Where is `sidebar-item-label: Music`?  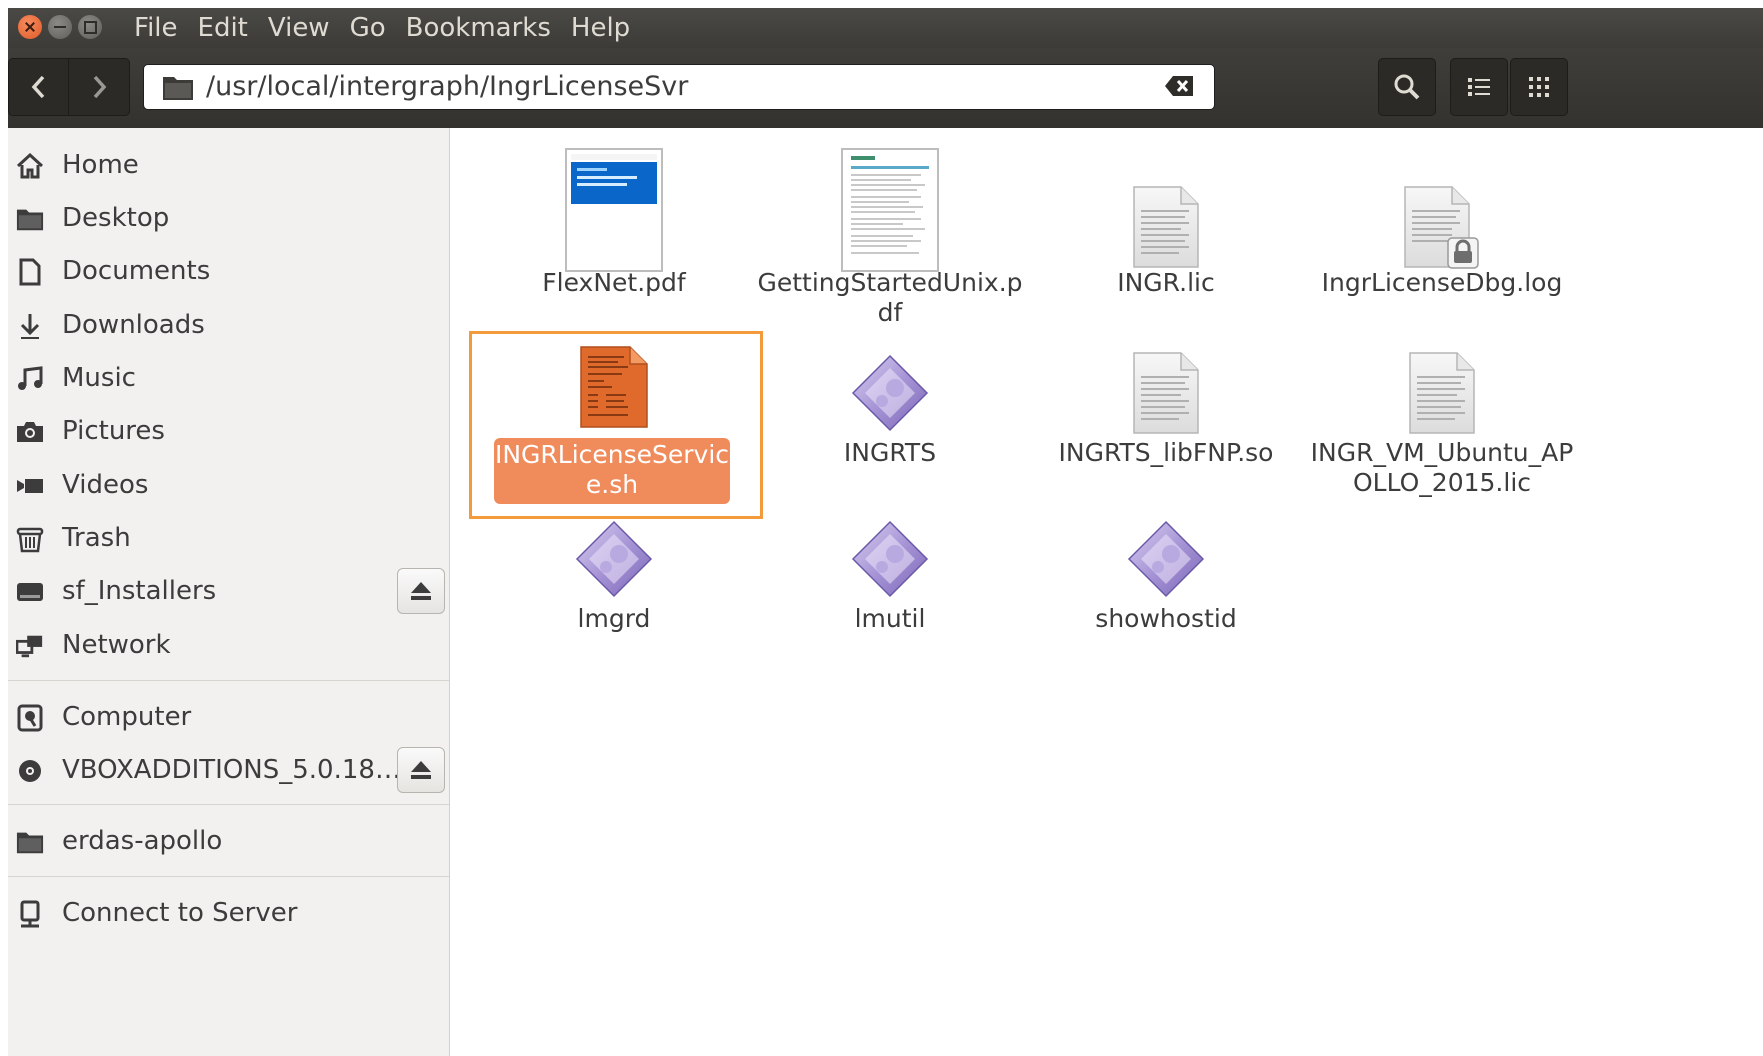 sidebar-item-label: Music is located at coordinates (99, 378).